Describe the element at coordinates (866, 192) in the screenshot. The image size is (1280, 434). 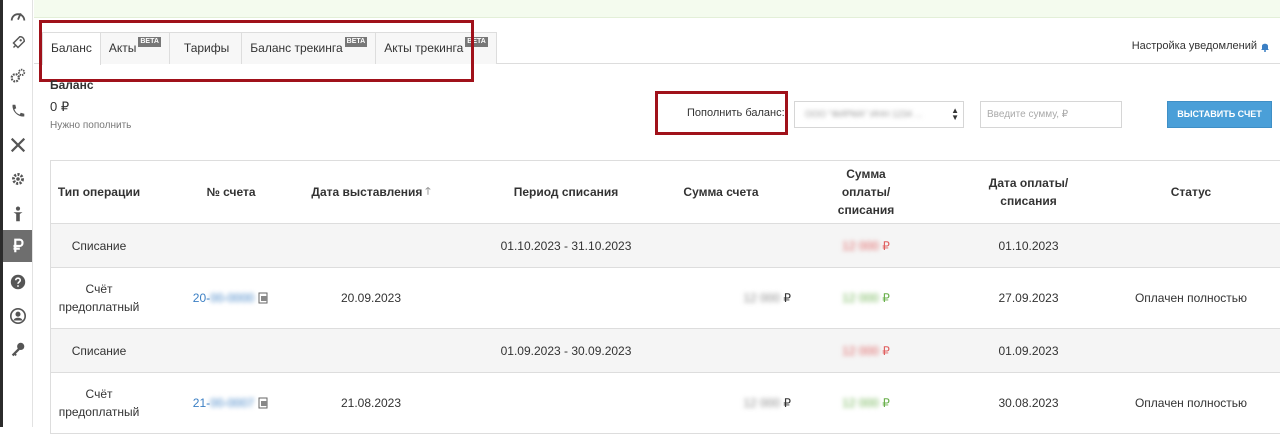
I see `header-paid-sum: Сумма оплаты/списания` at that location.